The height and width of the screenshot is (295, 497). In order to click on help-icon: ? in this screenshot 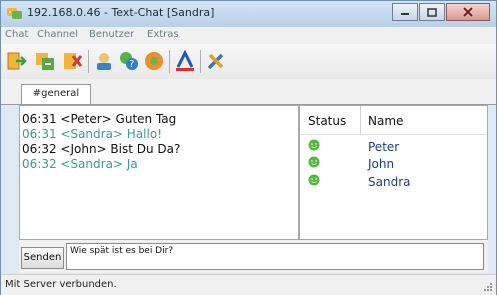, I will do `click(129, 61)`.